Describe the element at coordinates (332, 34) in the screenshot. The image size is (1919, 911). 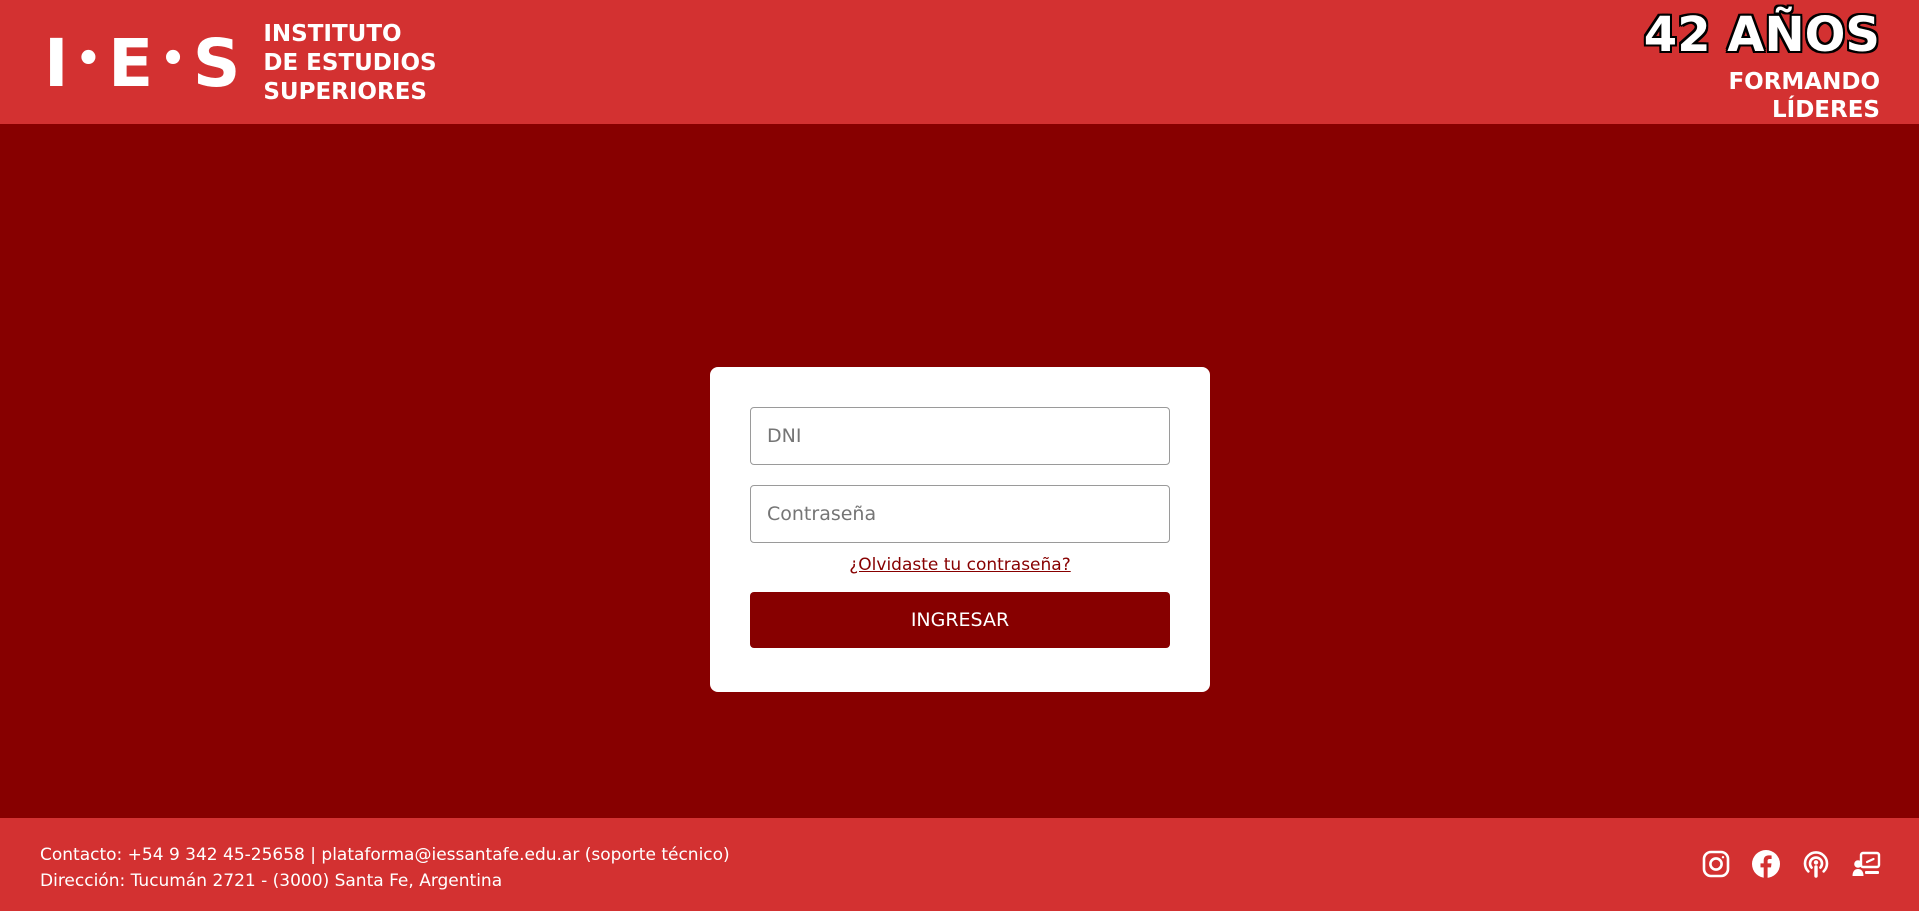
I see `institution-name-line: INSTITUTO` at that location.